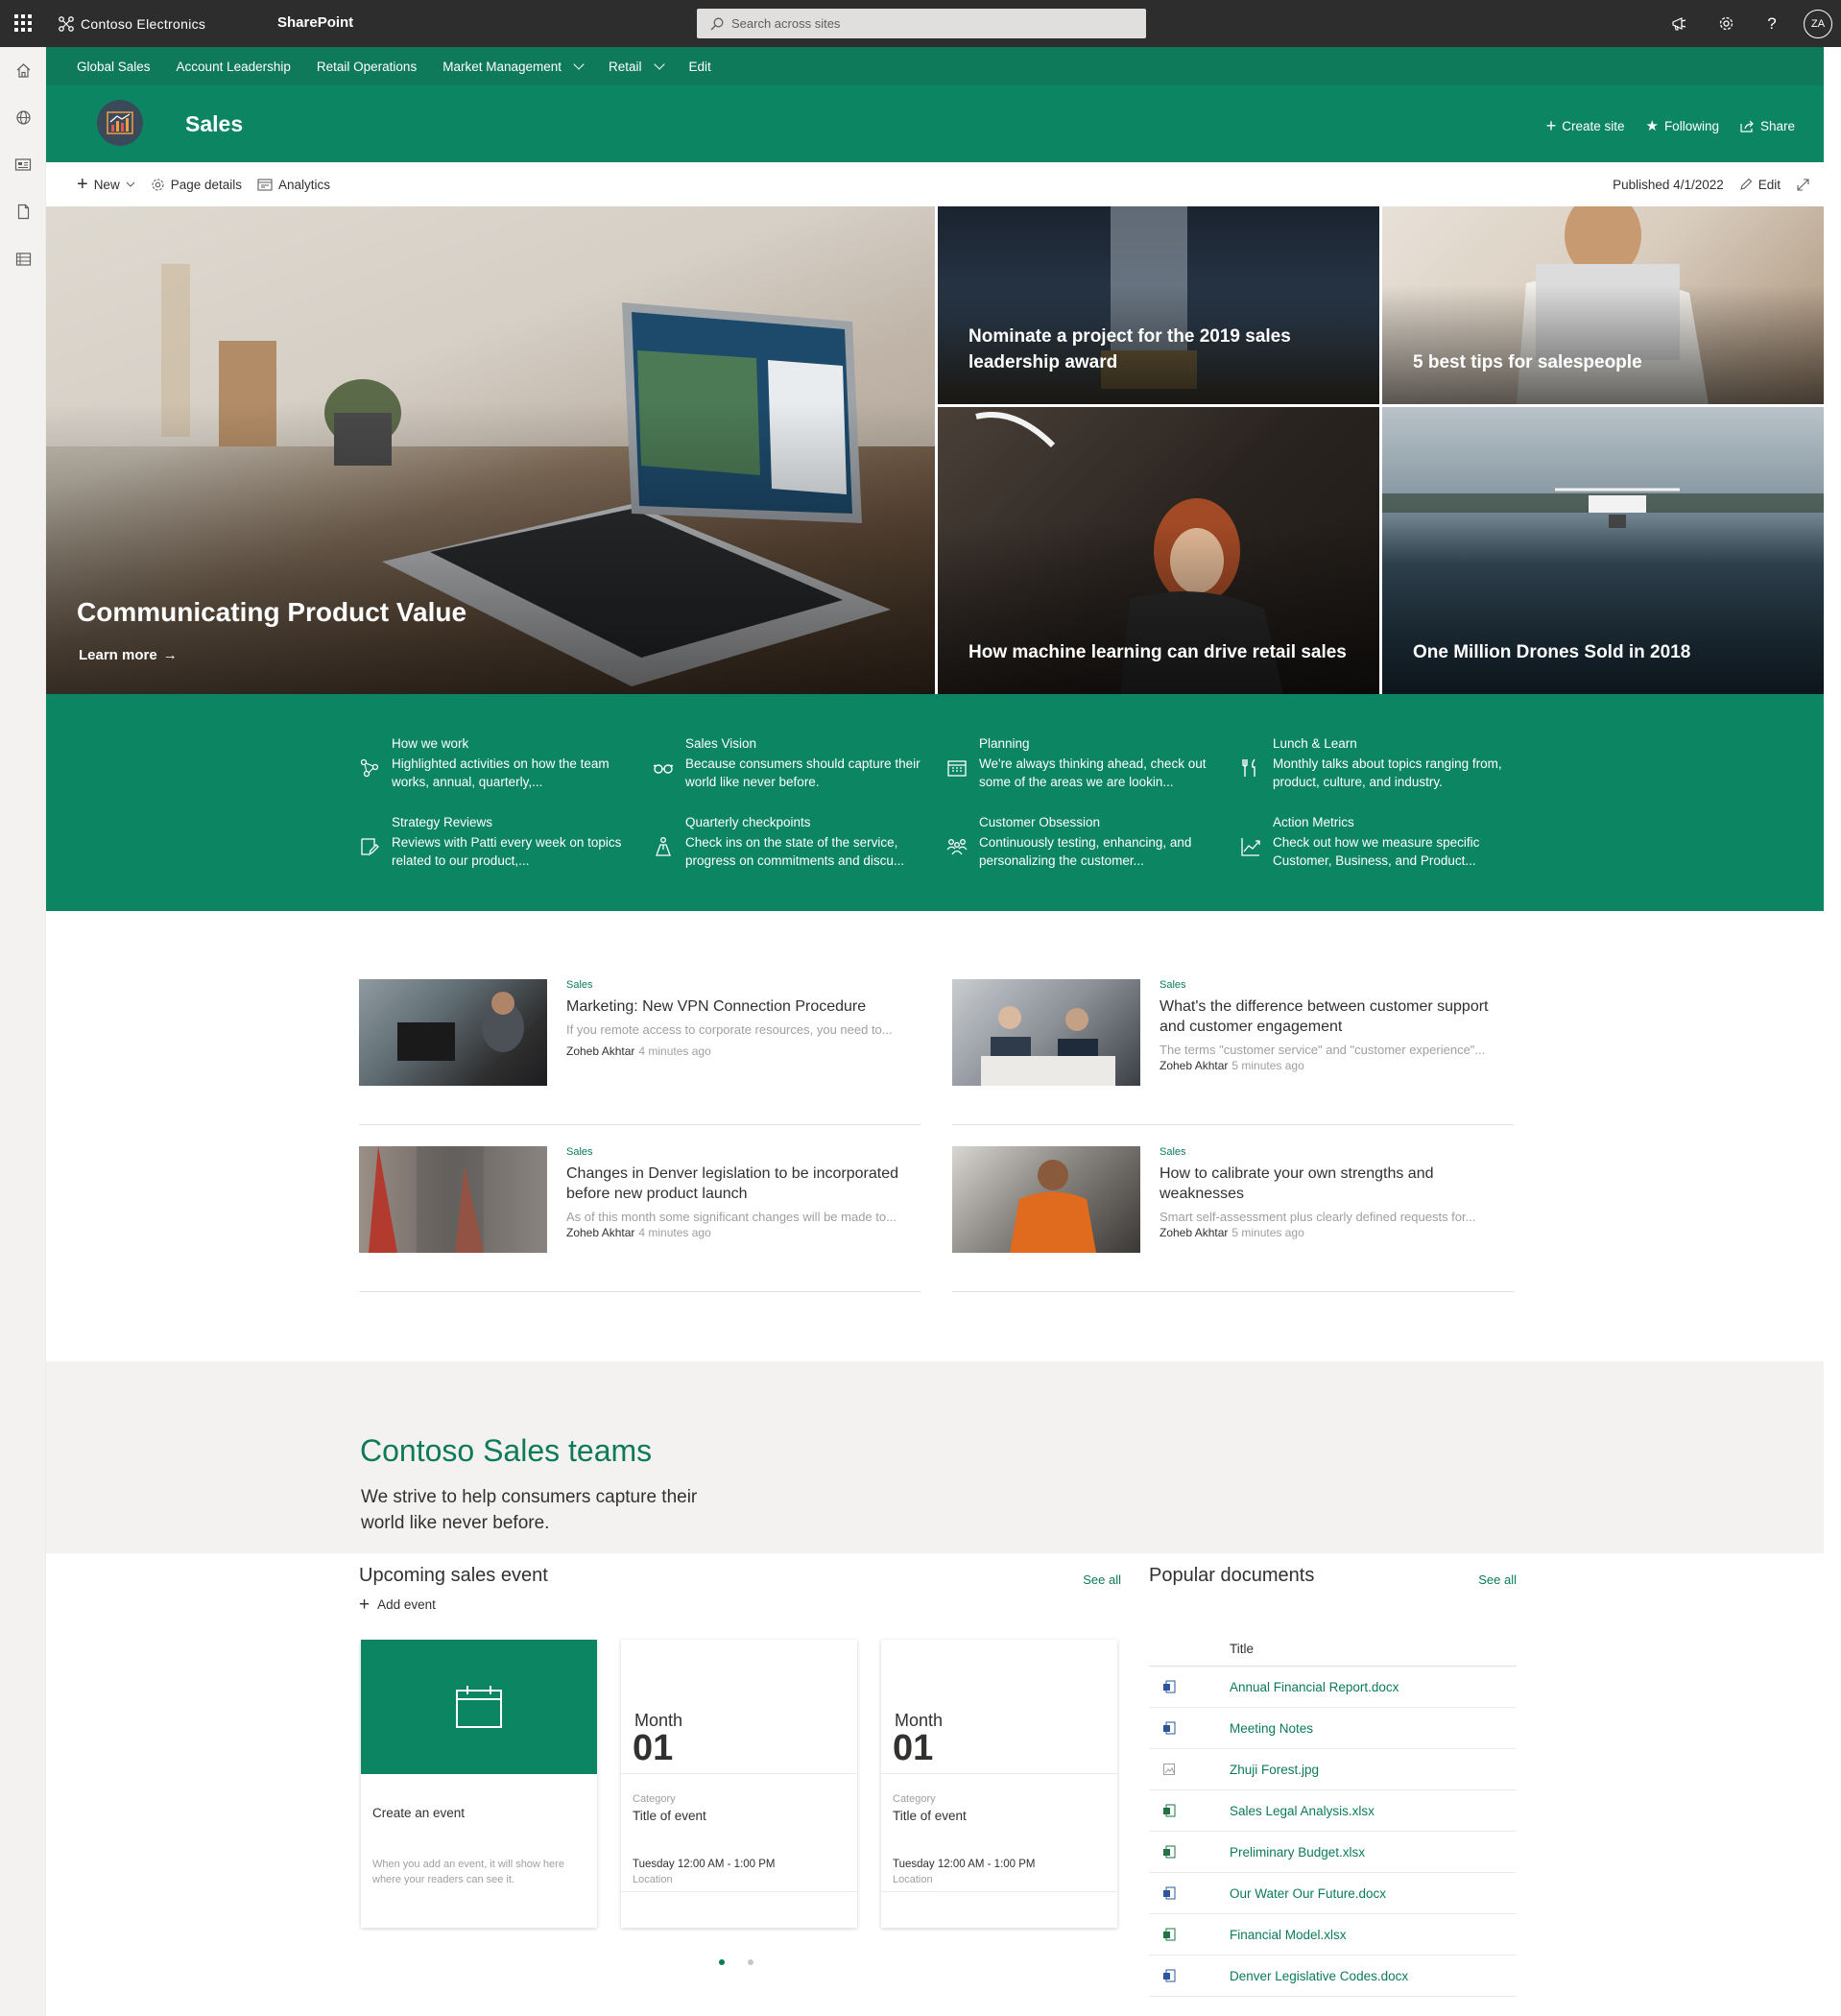 This screenshot has width=1841, height=2016. I want to click on hub-nav-label: Account Leadership, so click(233, 66).